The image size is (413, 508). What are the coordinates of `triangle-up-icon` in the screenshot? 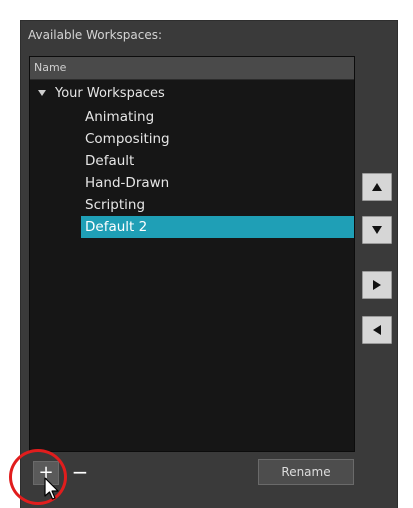 It's located at (377, 187).